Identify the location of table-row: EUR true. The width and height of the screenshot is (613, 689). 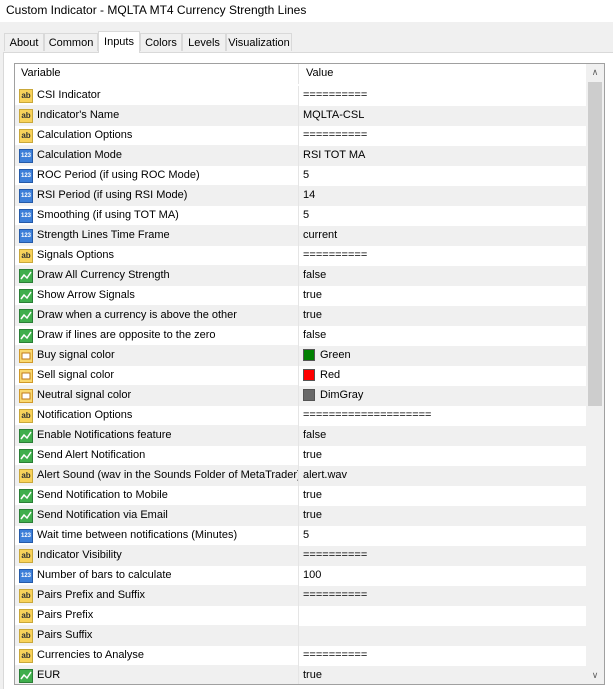
(300, 675).